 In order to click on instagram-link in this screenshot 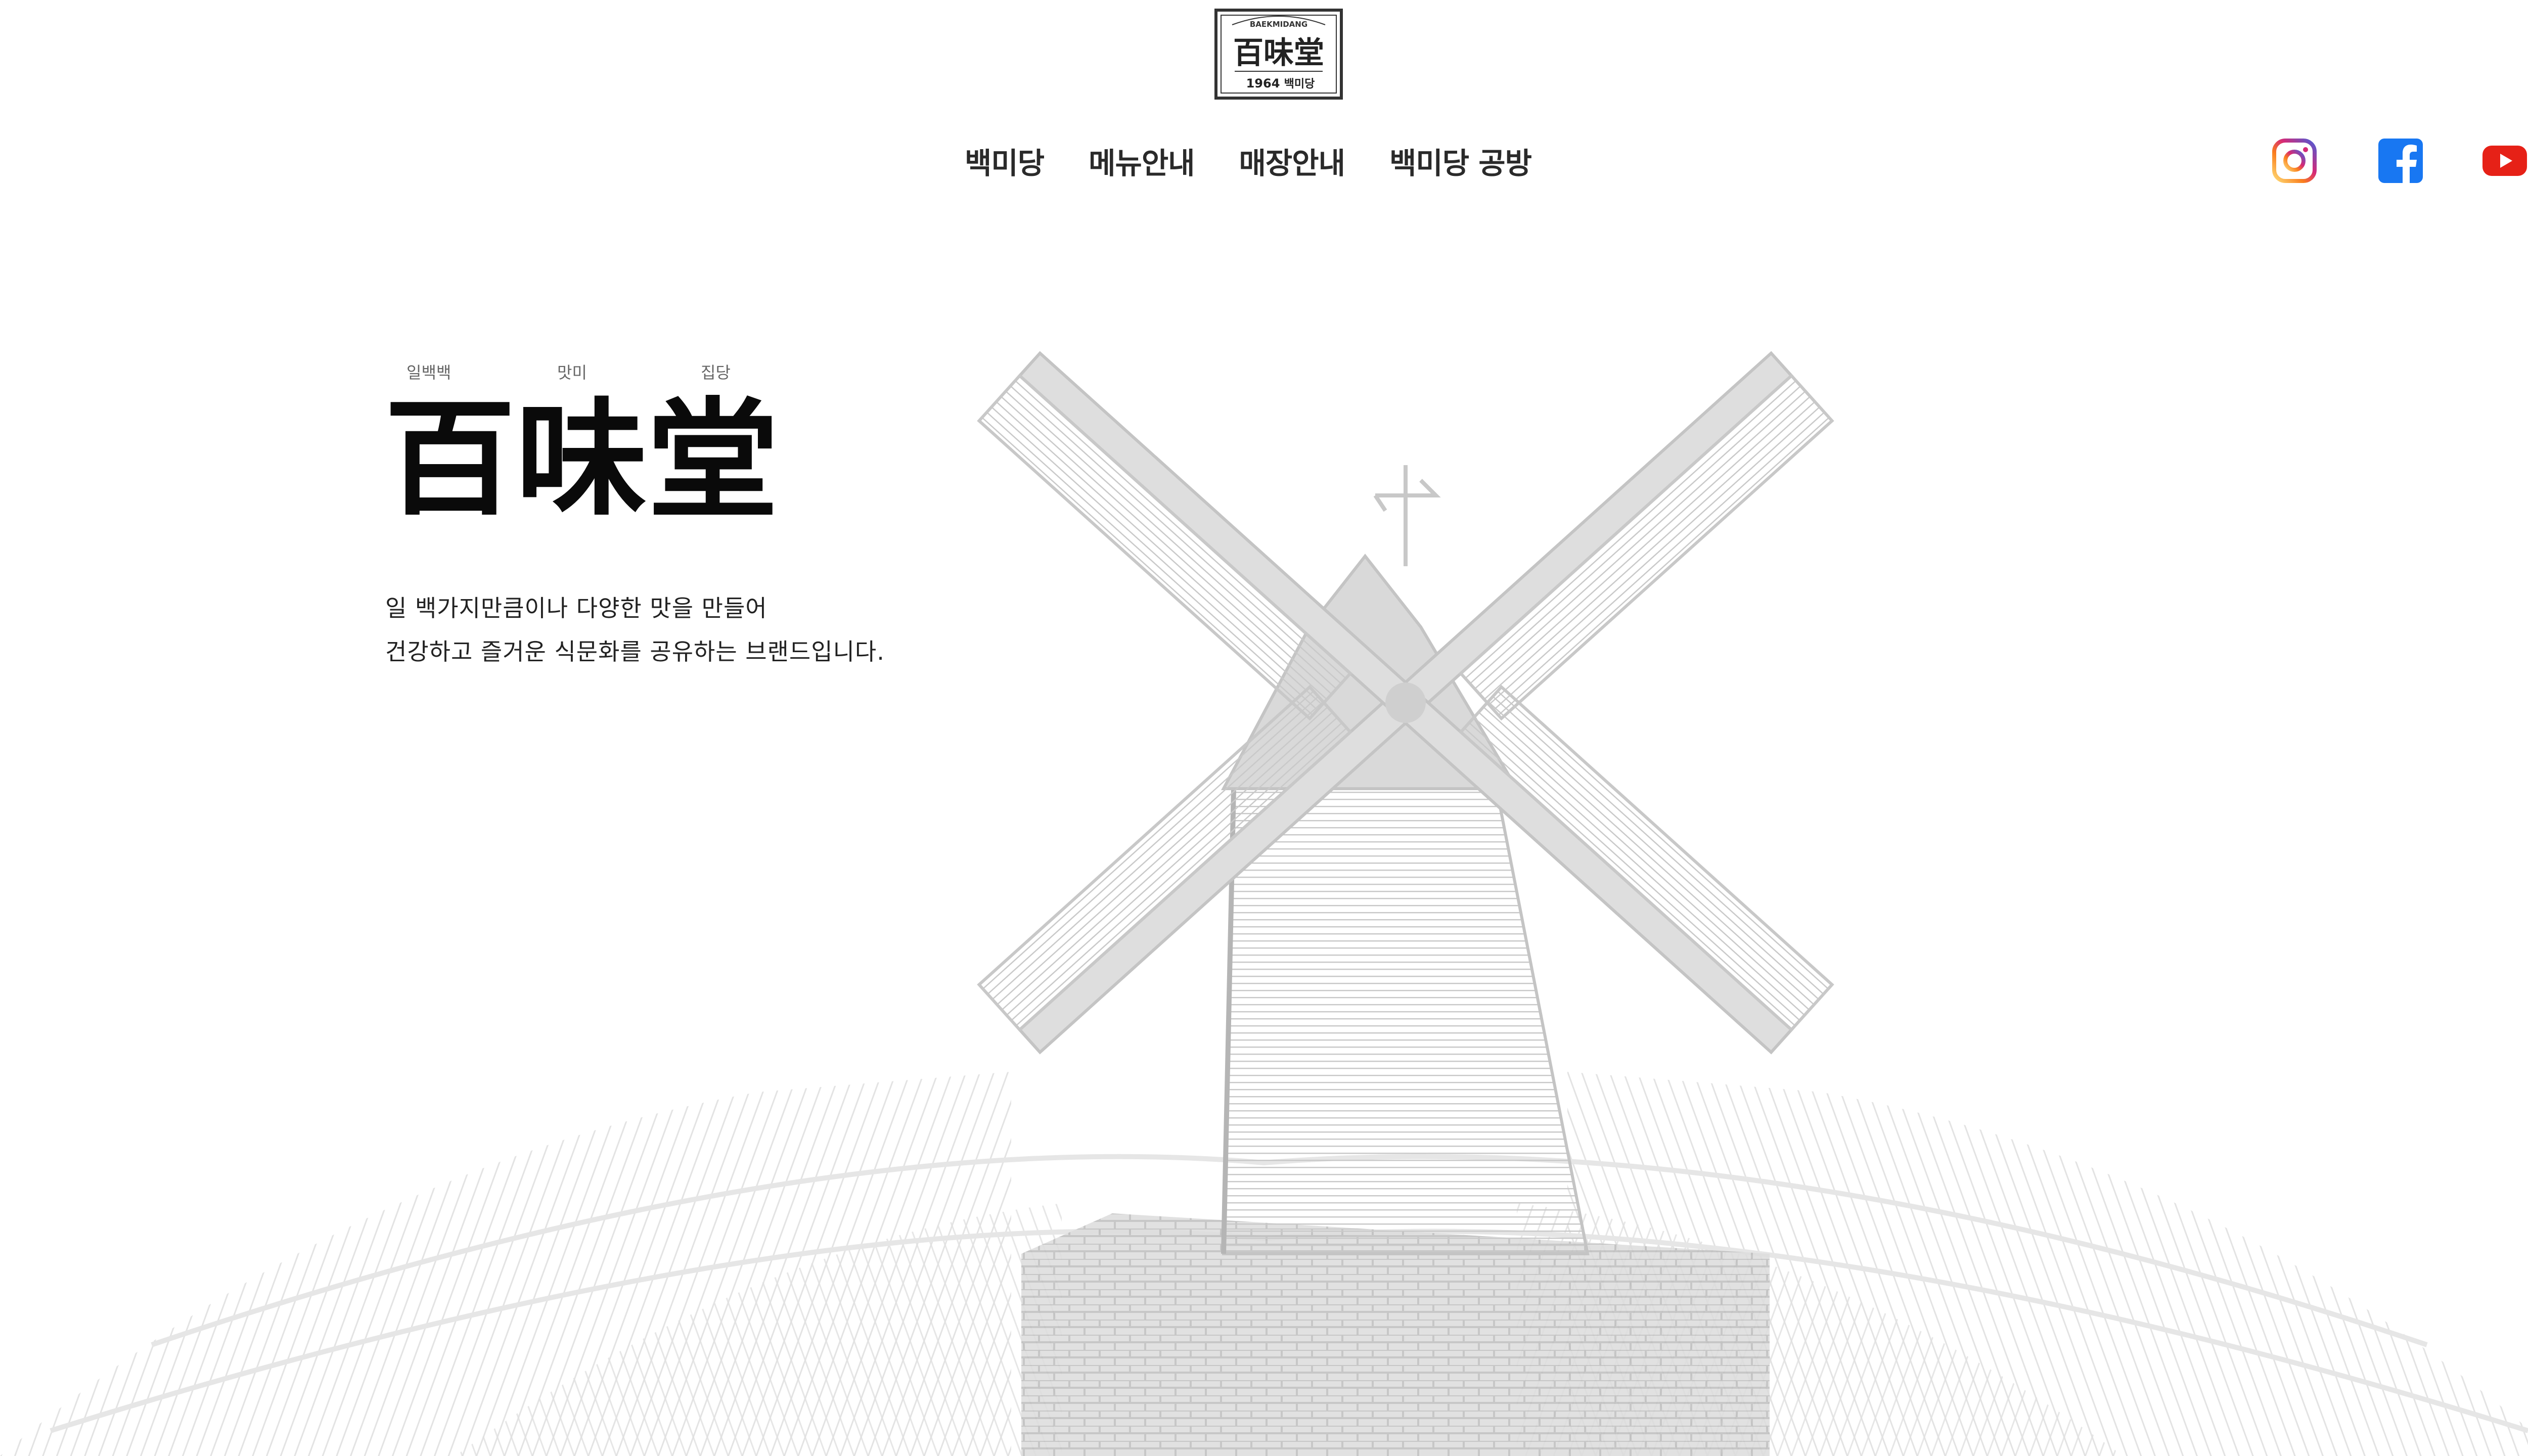, I will do `click(2295, 160)`.